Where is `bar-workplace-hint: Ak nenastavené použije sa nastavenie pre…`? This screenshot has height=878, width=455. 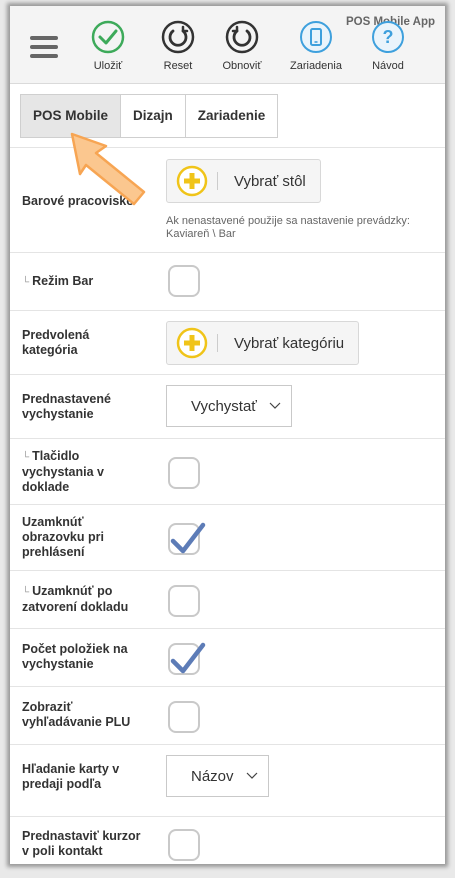 bar-workplace-hint: Ak nenastavené použije sa nastavenie pre… is located at coordinates (288, 227).